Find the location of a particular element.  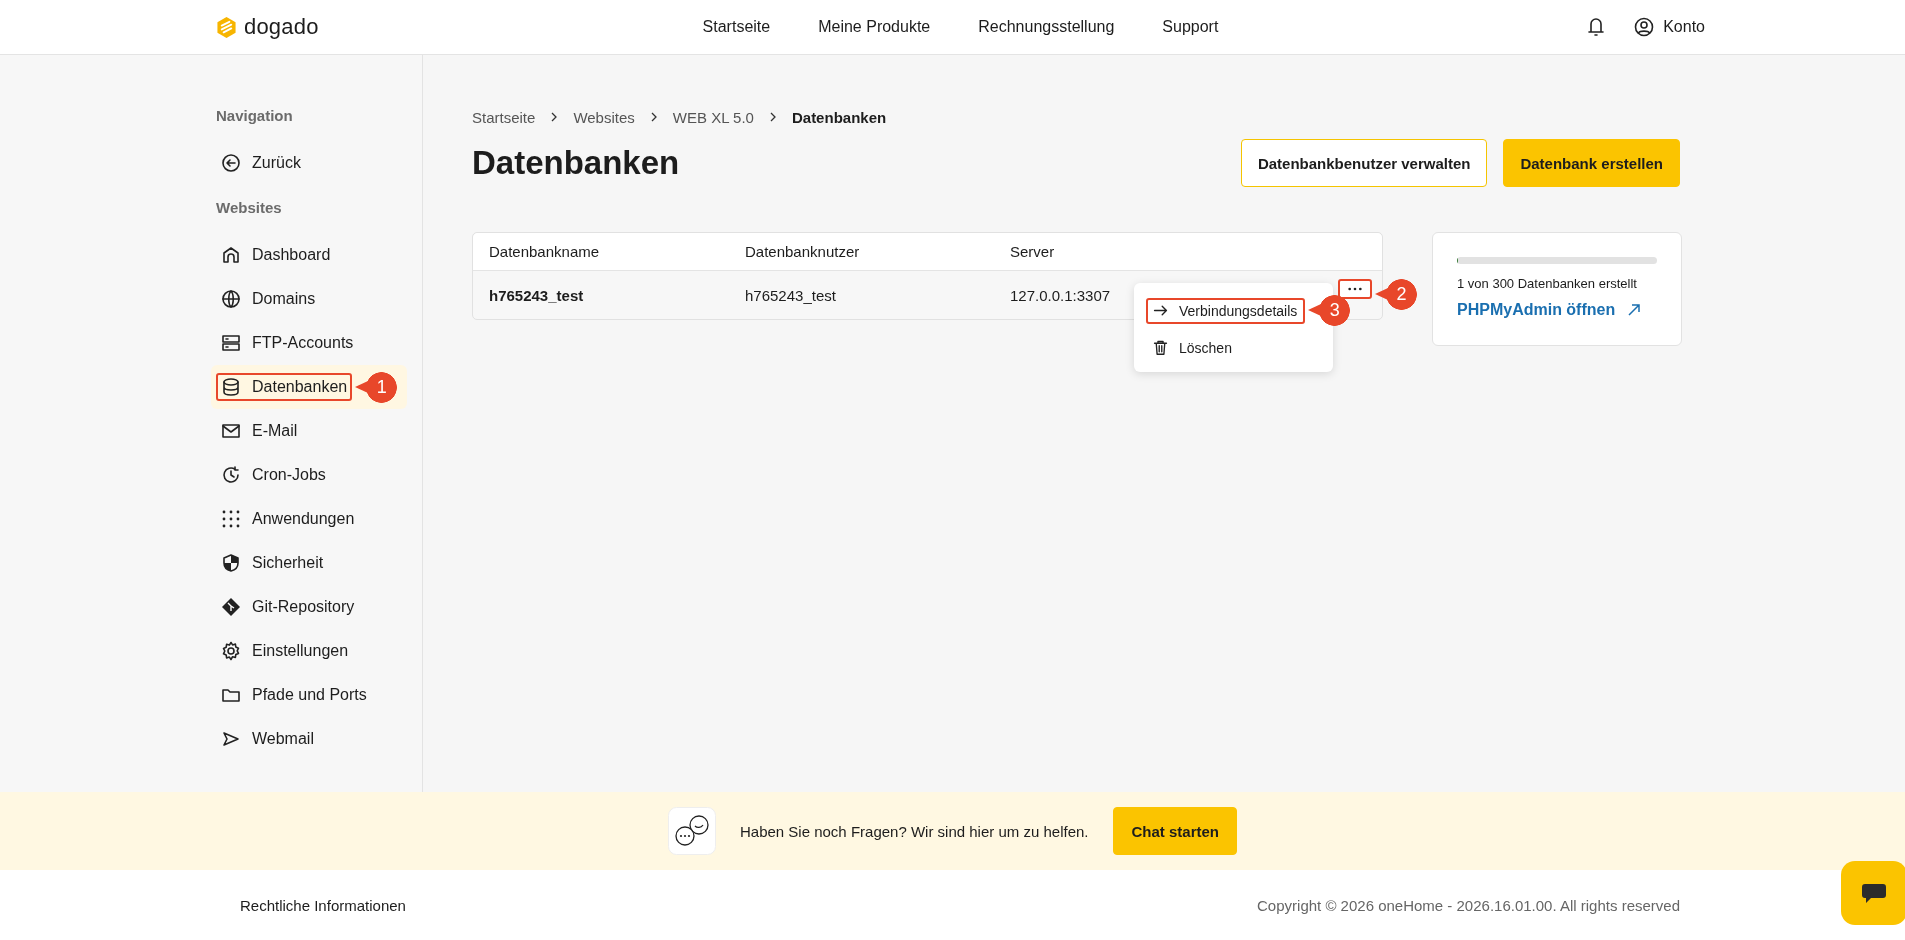

sidebar-item: FTP-Accounts is located at coordinates (287, 343).